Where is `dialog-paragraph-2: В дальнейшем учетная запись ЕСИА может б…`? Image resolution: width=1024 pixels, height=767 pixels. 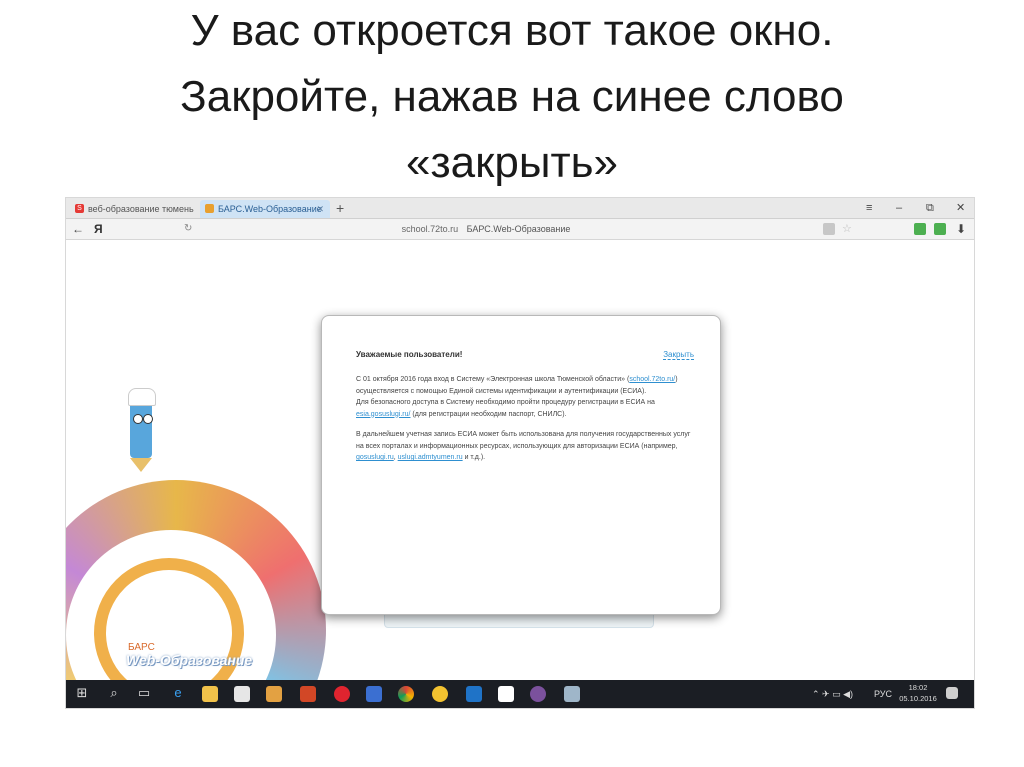
dialog-paragraph-2: В дальнейшем учетная запись ЕСИА может б… is located at coordinates (524, 446).